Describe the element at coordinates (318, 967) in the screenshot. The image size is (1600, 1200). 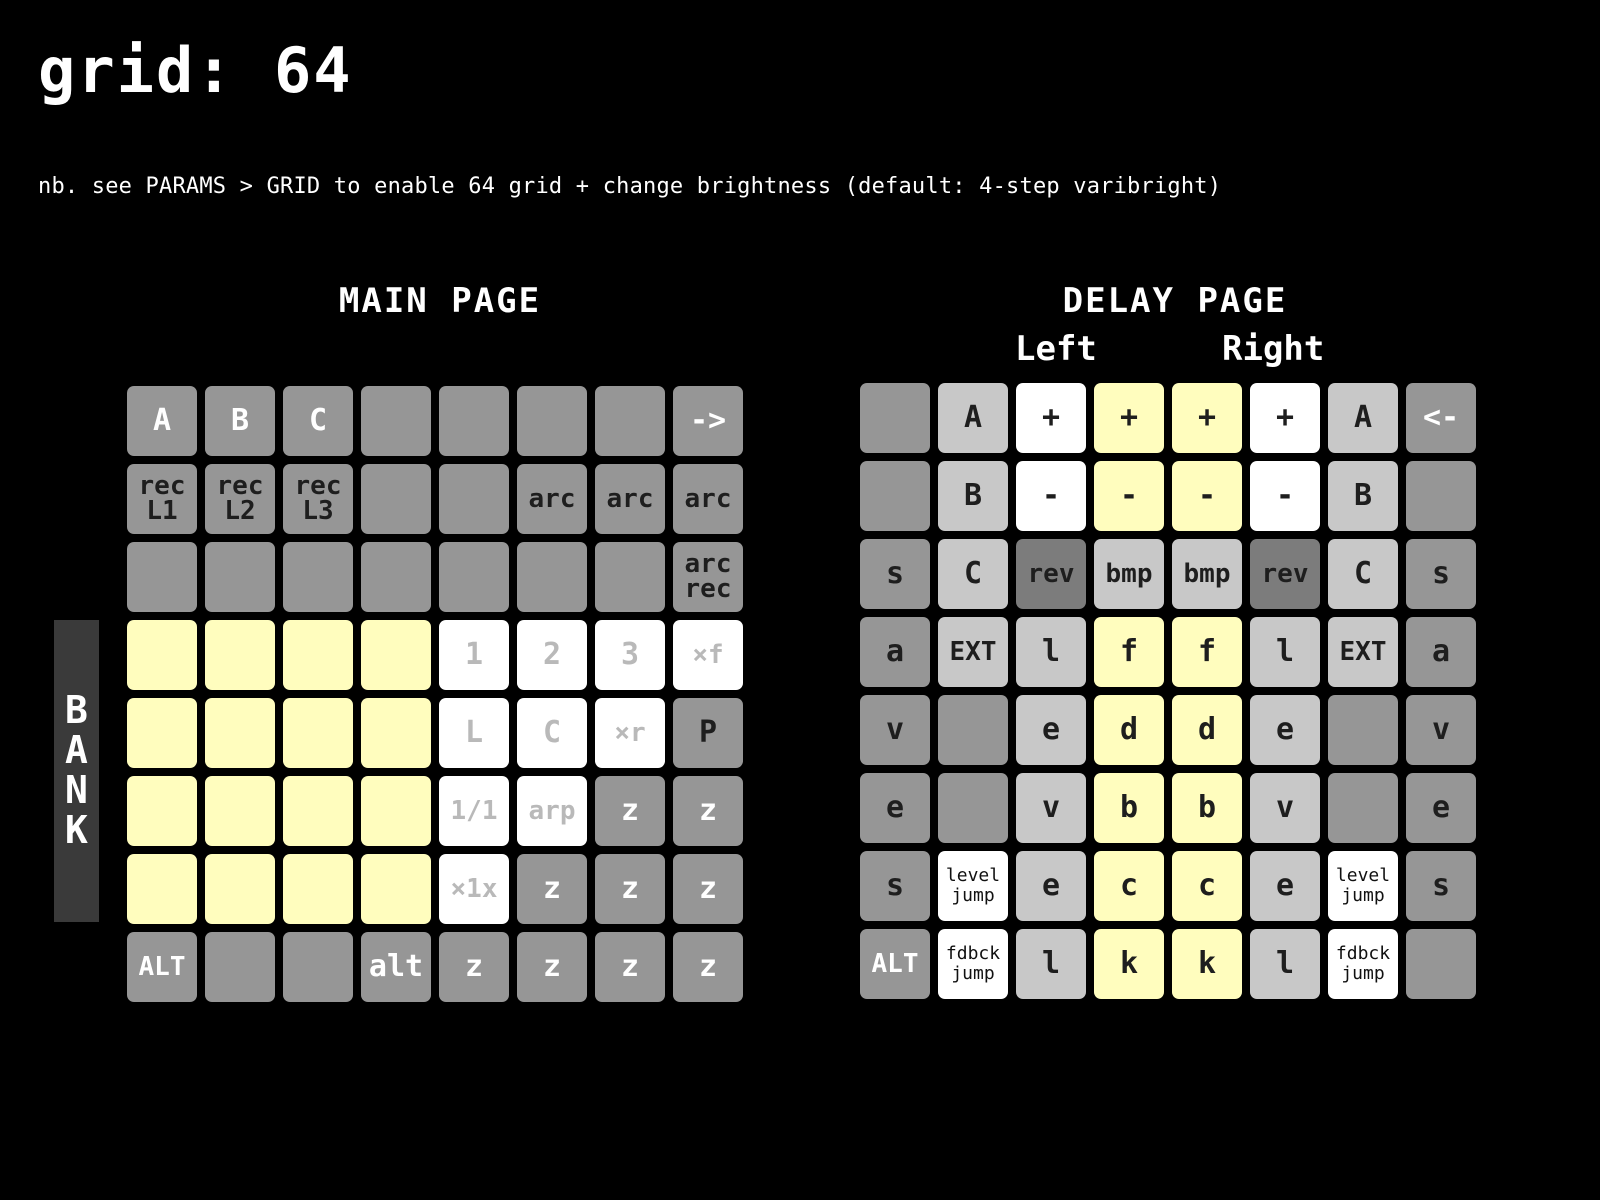
I see `main-pad-r8-c3` at that location.